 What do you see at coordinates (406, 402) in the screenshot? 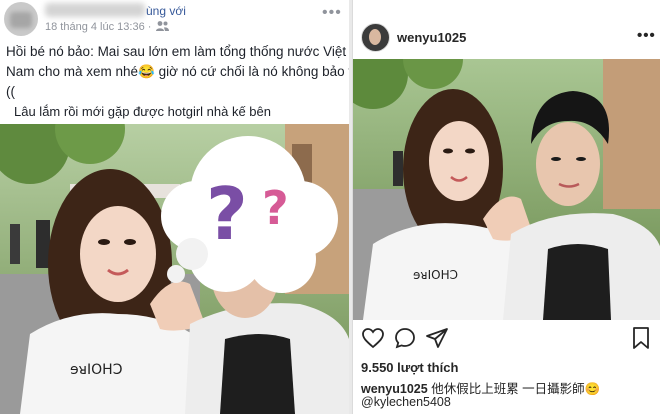
I see `ig-mention-link: @kylechen5408` at bounding box center [406, 402].